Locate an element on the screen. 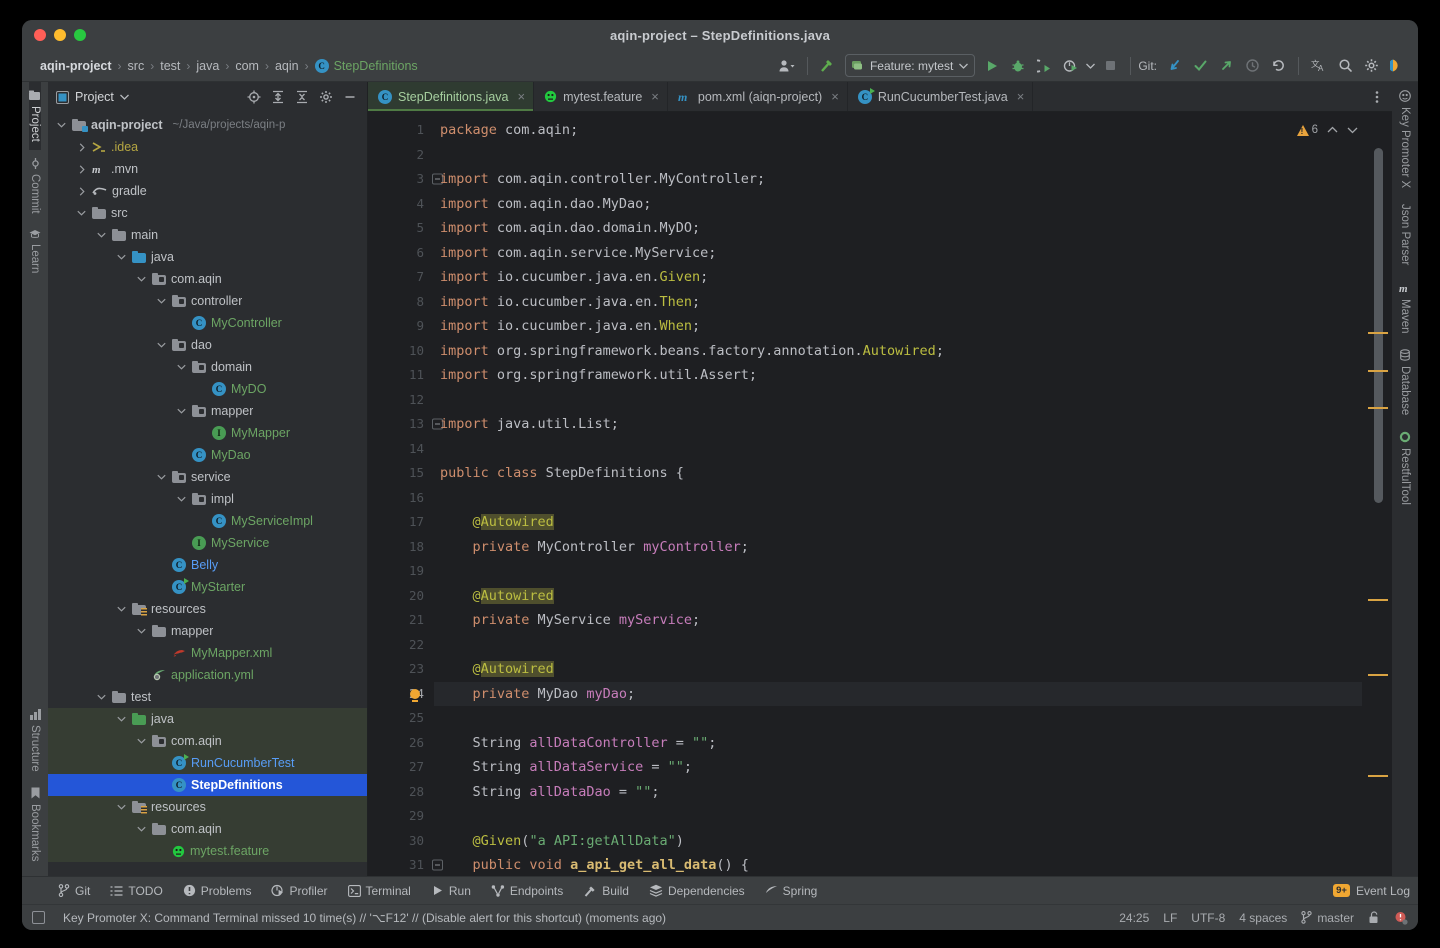 Image resolution: width=1440 pixels, height=948 pixels. tool-window-button-problems: Problems is located at coordinates (217, 891).